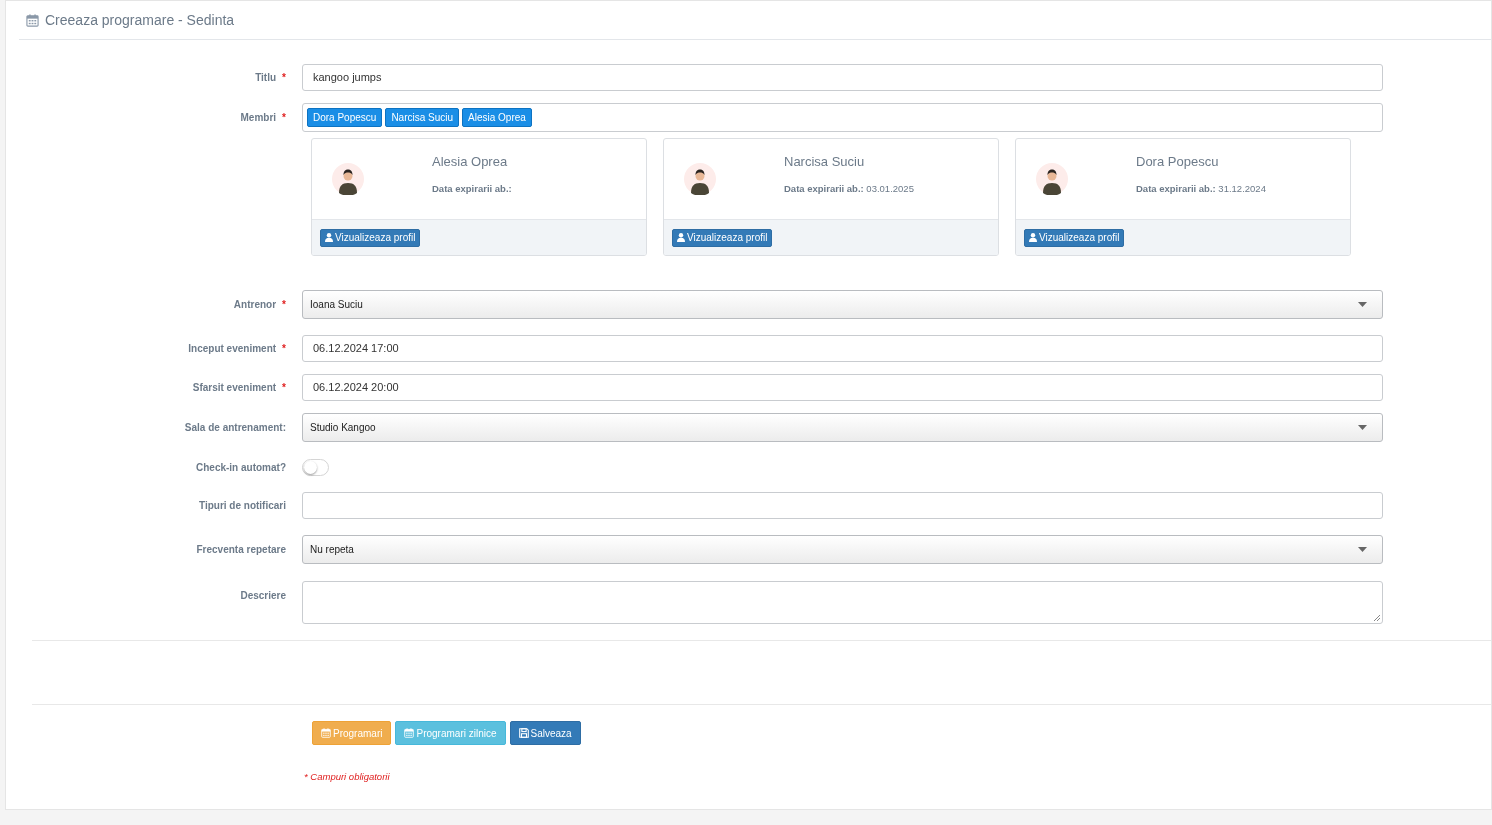  What do you see at coordinates (1178, 162) in the screenshot?
I see `member-name: Dora Popescu` at bounding box center [1178, 162].